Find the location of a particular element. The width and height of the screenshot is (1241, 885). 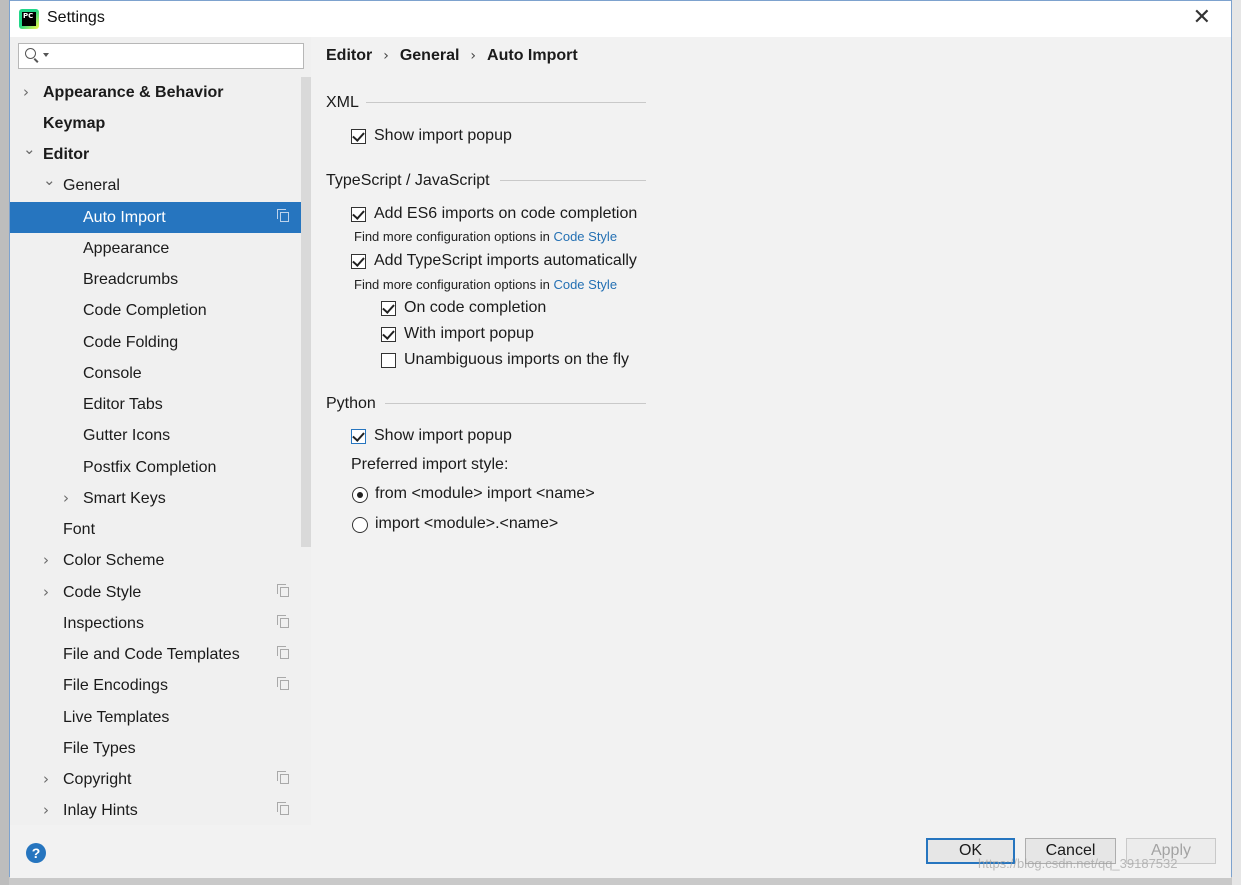

sidebar-scrollbar is located at coordinates (306, 312).